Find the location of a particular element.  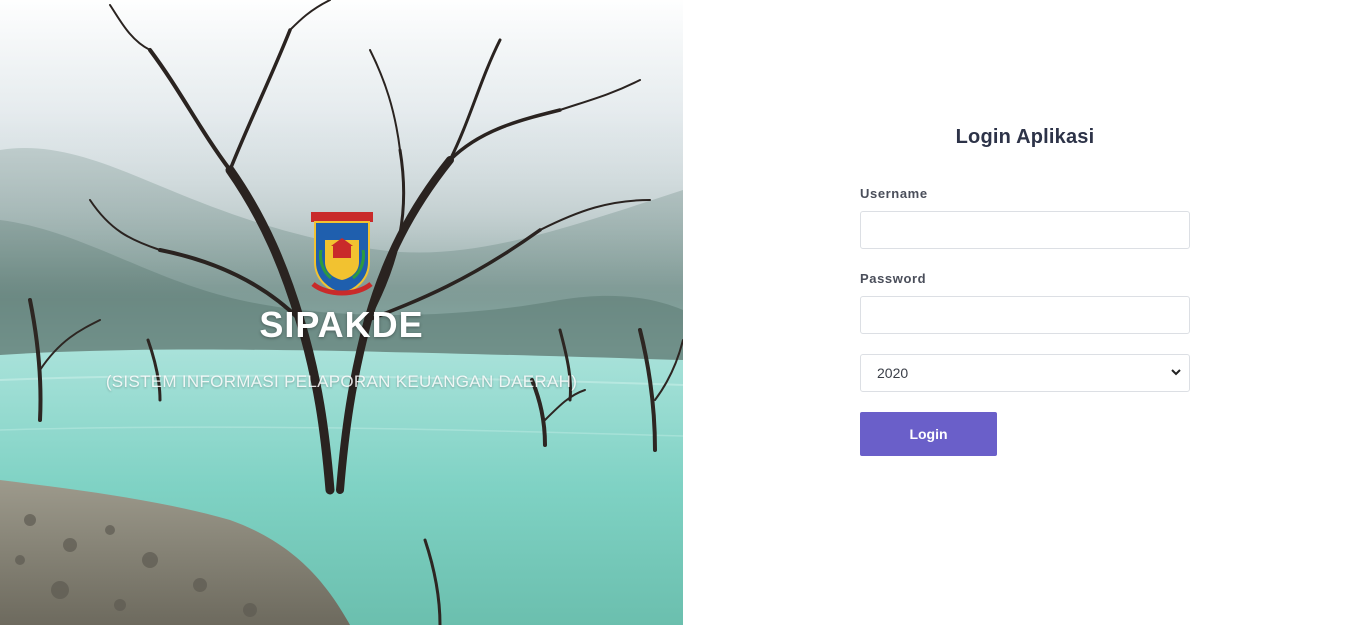

username-input is located at coordinates (1025, 230).